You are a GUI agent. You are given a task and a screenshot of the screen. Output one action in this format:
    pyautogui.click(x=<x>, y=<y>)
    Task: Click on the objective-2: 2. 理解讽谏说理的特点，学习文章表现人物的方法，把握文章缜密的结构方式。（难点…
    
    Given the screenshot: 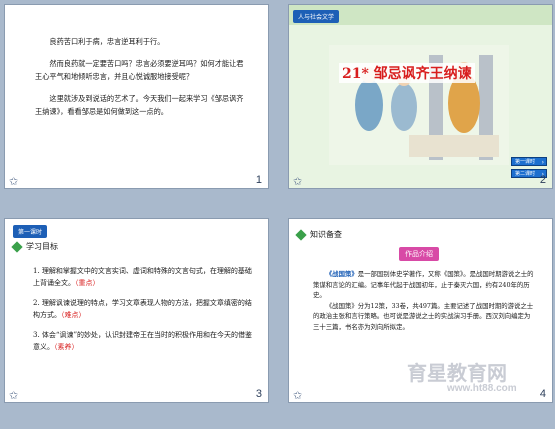 What is the action you would take?
    pyautogui.click(x=142, y=309)
    